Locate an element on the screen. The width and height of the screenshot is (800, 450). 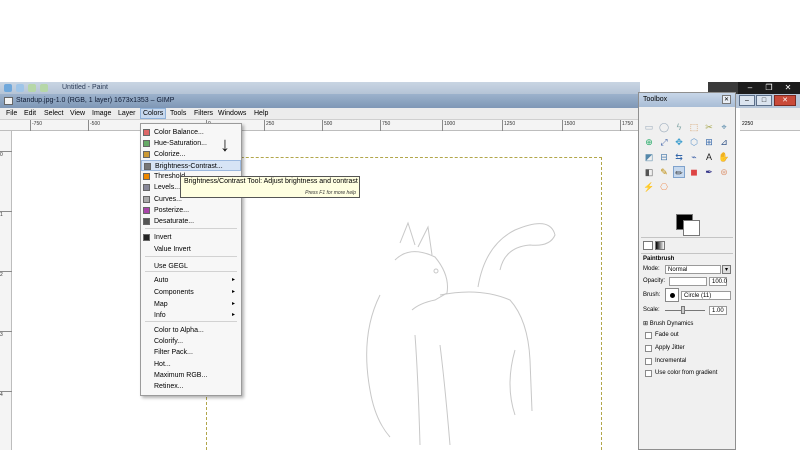
use-color-from-gradient-checkbox is located at coordinates (648, 373).